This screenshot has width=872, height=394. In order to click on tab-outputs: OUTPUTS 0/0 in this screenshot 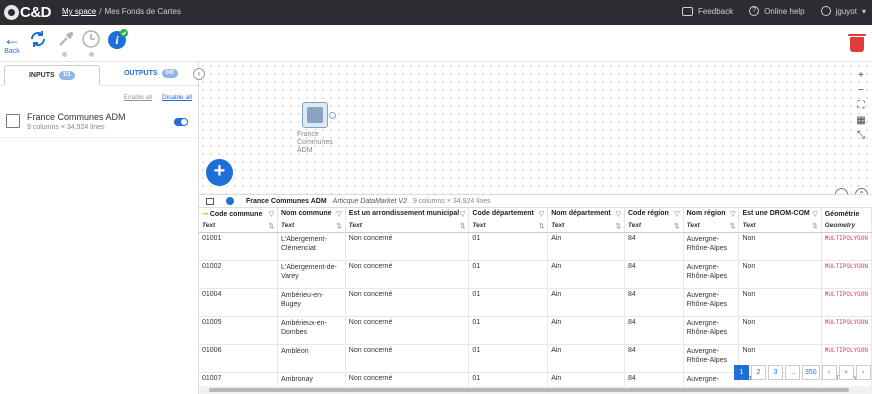, I will do `click(151, 73)`.